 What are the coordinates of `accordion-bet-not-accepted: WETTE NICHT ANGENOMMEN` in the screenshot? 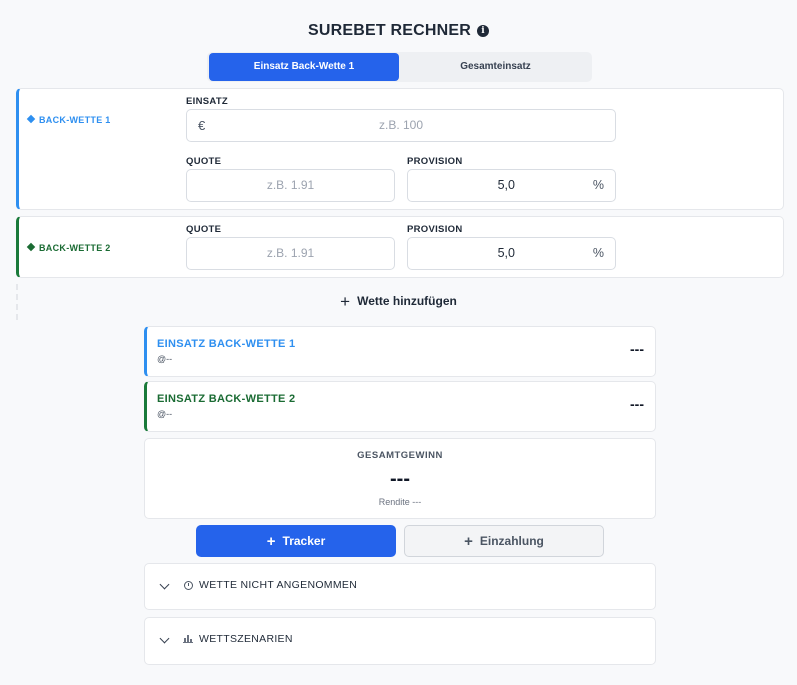 It's located at (400, 586).